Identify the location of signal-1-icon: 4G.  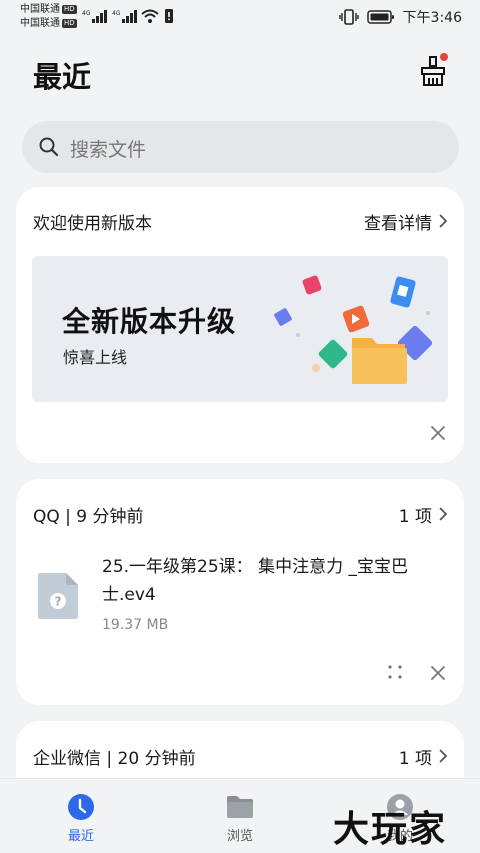
(94, 16).